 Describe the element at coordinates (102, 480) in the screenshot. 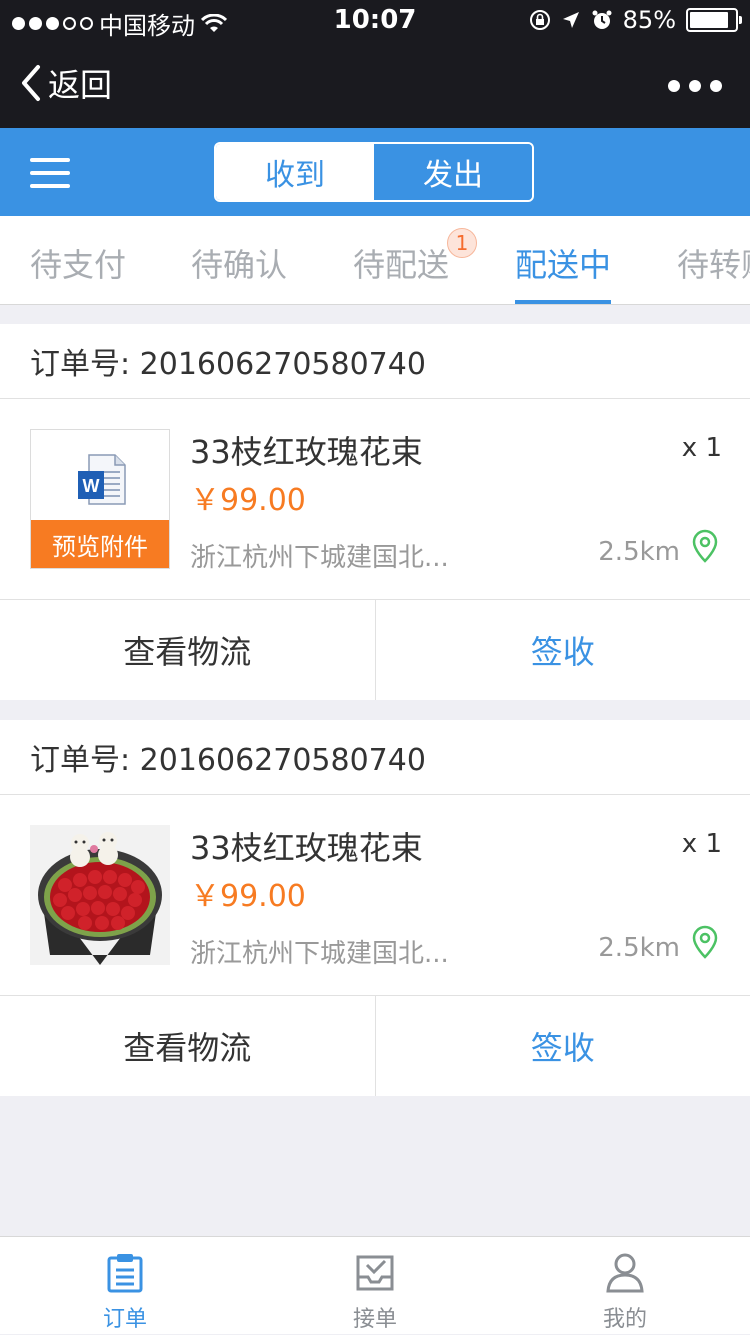

I see `word-doc-icon: W` at that location.